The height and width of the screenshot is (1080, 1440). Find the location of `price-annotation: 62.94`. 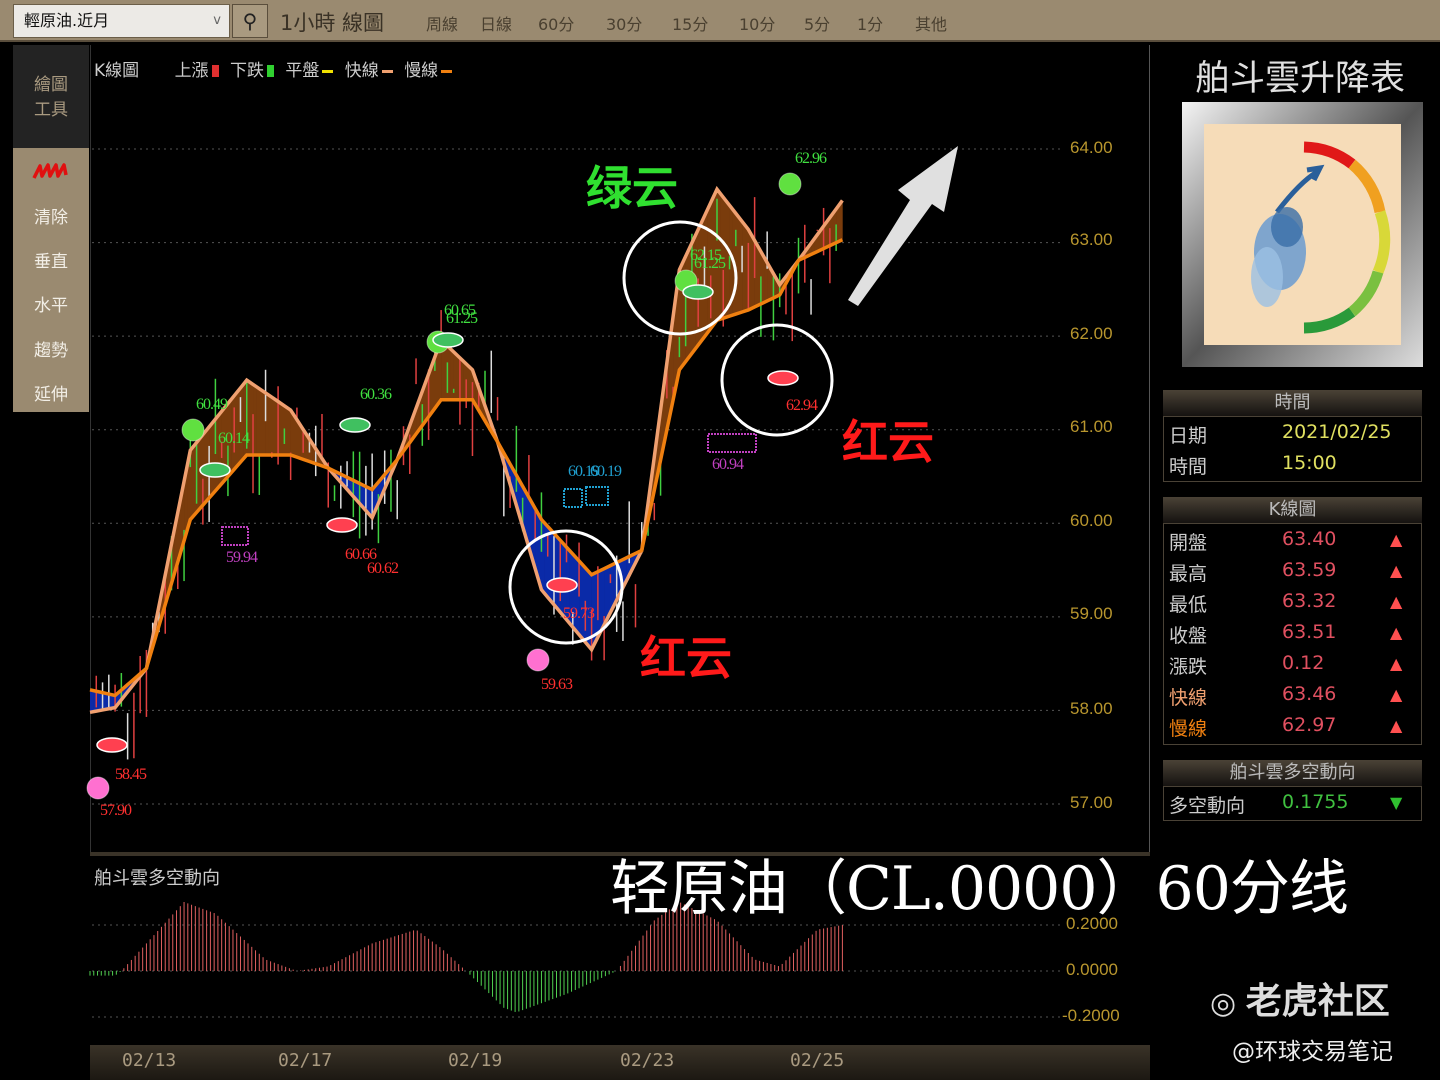

price-annotation: 62.94 is located at coordinates (802, 405).